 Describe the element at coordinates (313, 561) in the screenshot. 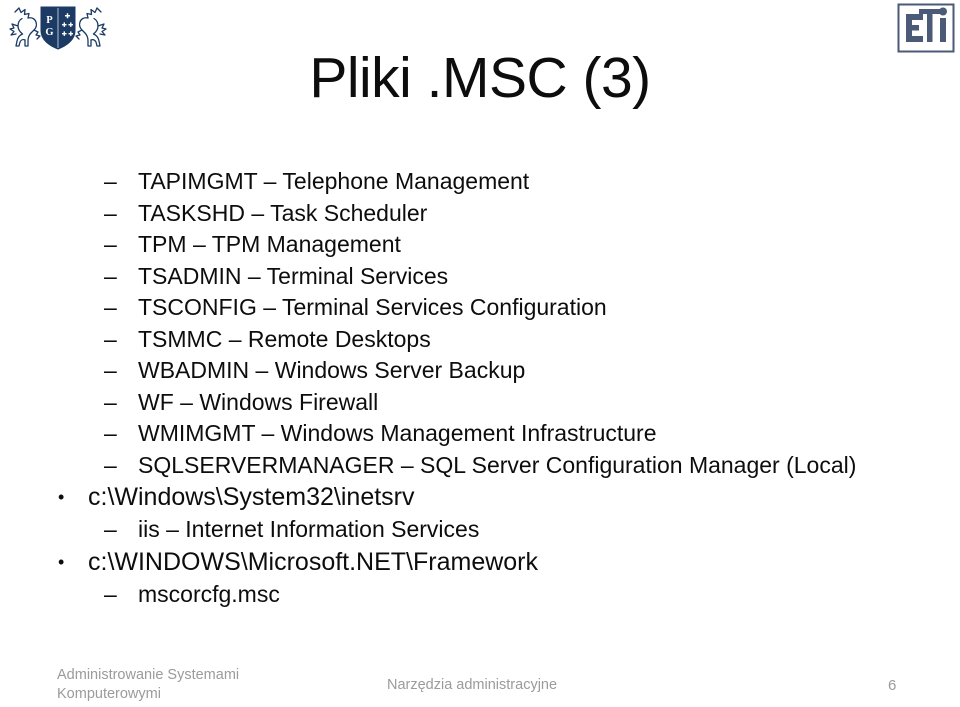

I see `list-item-label: c:\WINDOWS\Microsoft.NET\Framework` at that location.